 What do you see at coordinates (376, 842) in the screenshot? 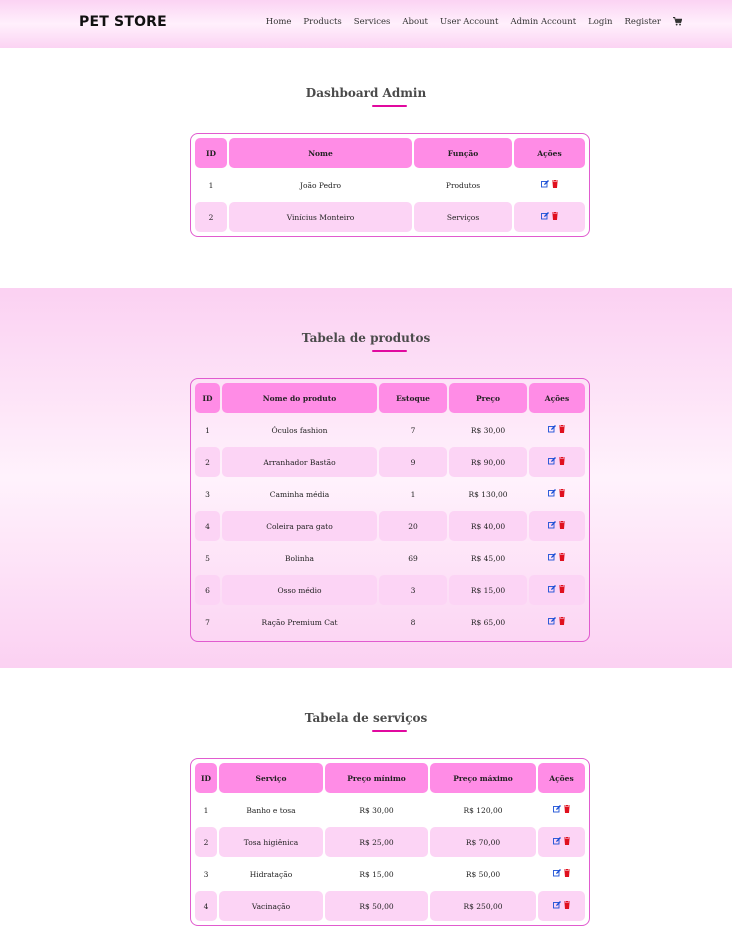
I see `cell-min-price: R$ 25,00` at bounding box center [376, 842].